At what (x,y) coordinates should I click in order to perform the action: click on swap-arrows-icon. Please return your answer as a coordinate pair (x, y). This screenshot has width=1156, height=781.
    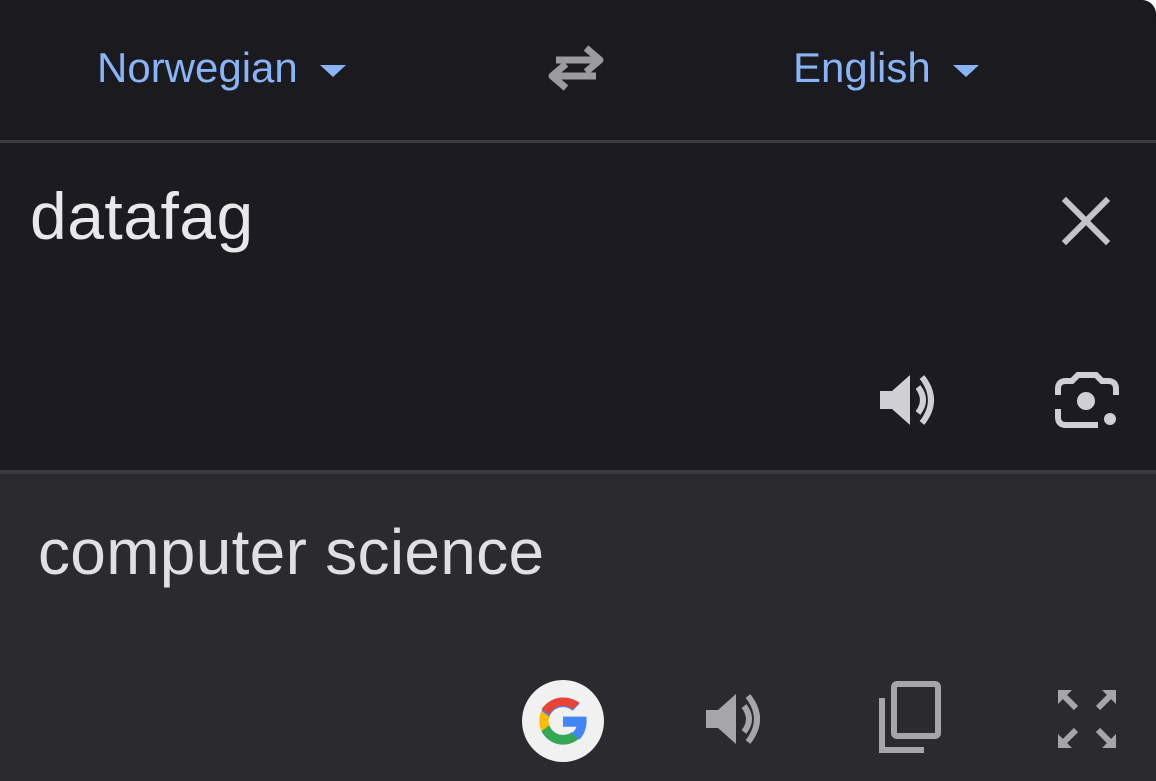
    Looking at the image, I should click on (576, 66).